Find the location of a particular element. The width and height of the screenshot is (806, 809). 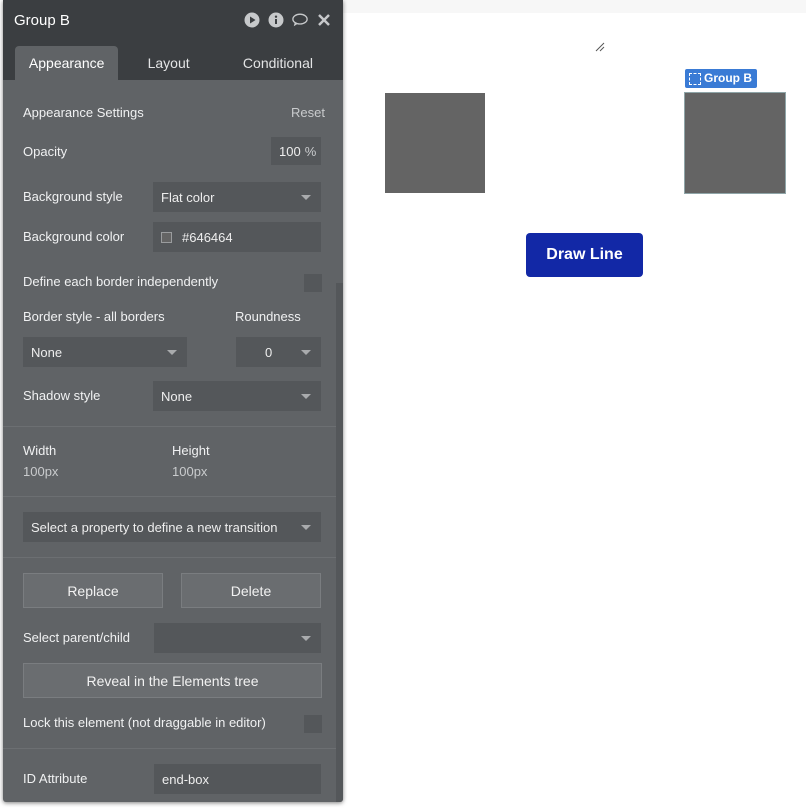

shadow-style-value: None is located at coordinates (177, 396).